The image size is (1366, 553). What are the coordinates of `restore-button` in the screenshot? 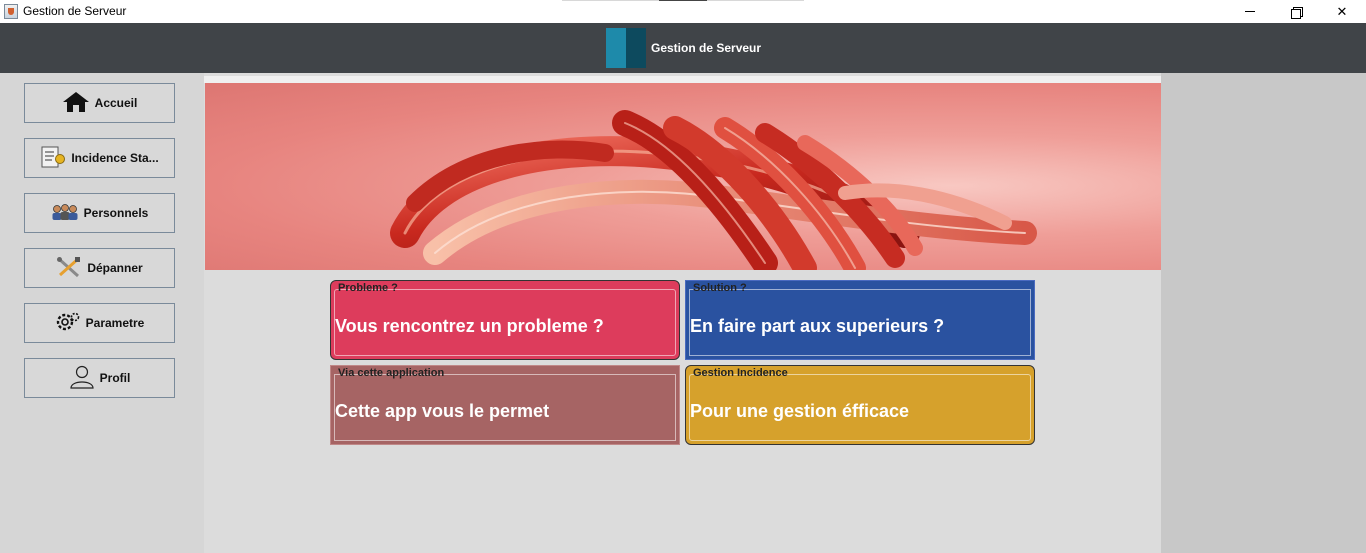 It's located at (1296, 11).